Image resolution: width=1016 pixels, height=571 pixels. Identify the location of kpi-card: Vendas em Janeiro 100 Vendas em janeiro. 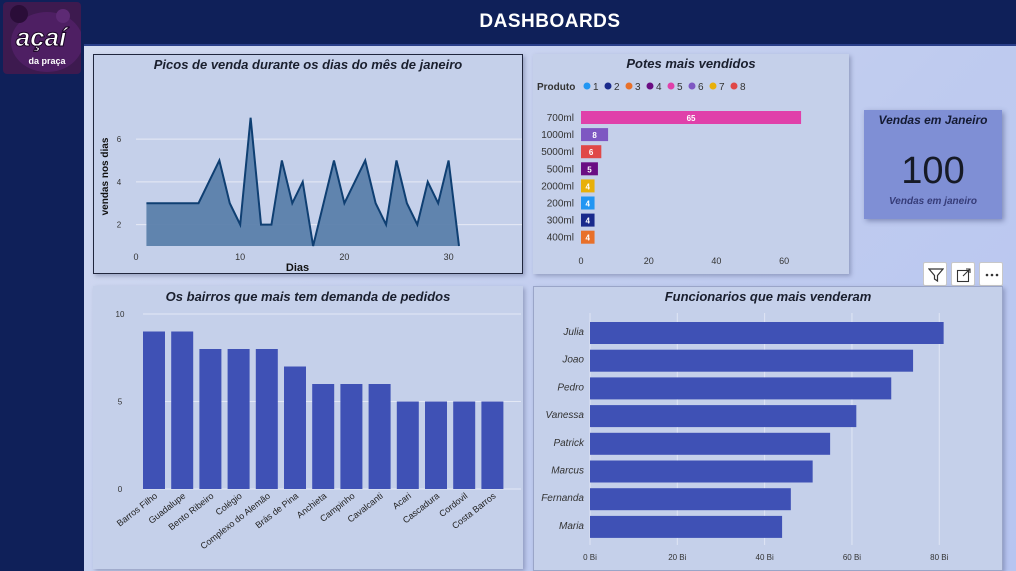
(933, 164).